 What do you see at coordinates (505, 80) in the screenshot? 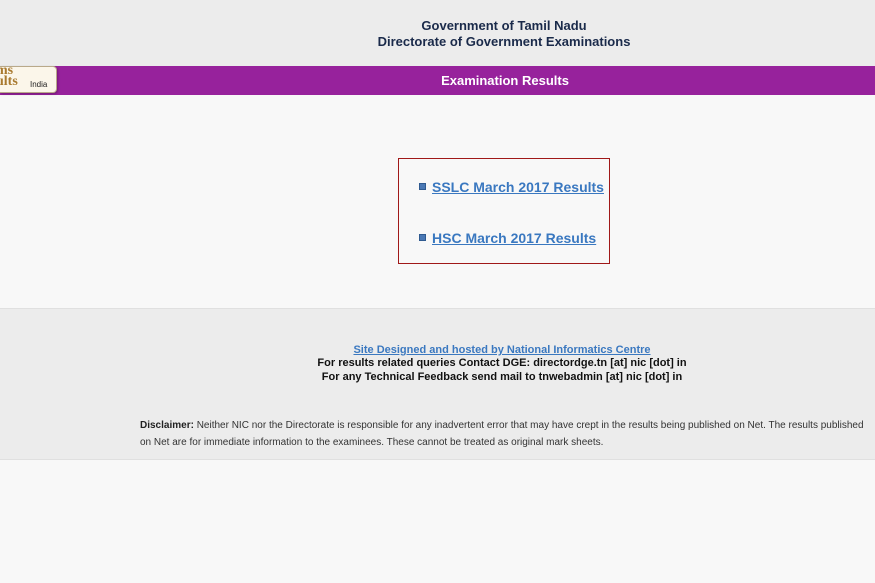
I see `banner-title: Examination Results` at bounding box center [505, 80].